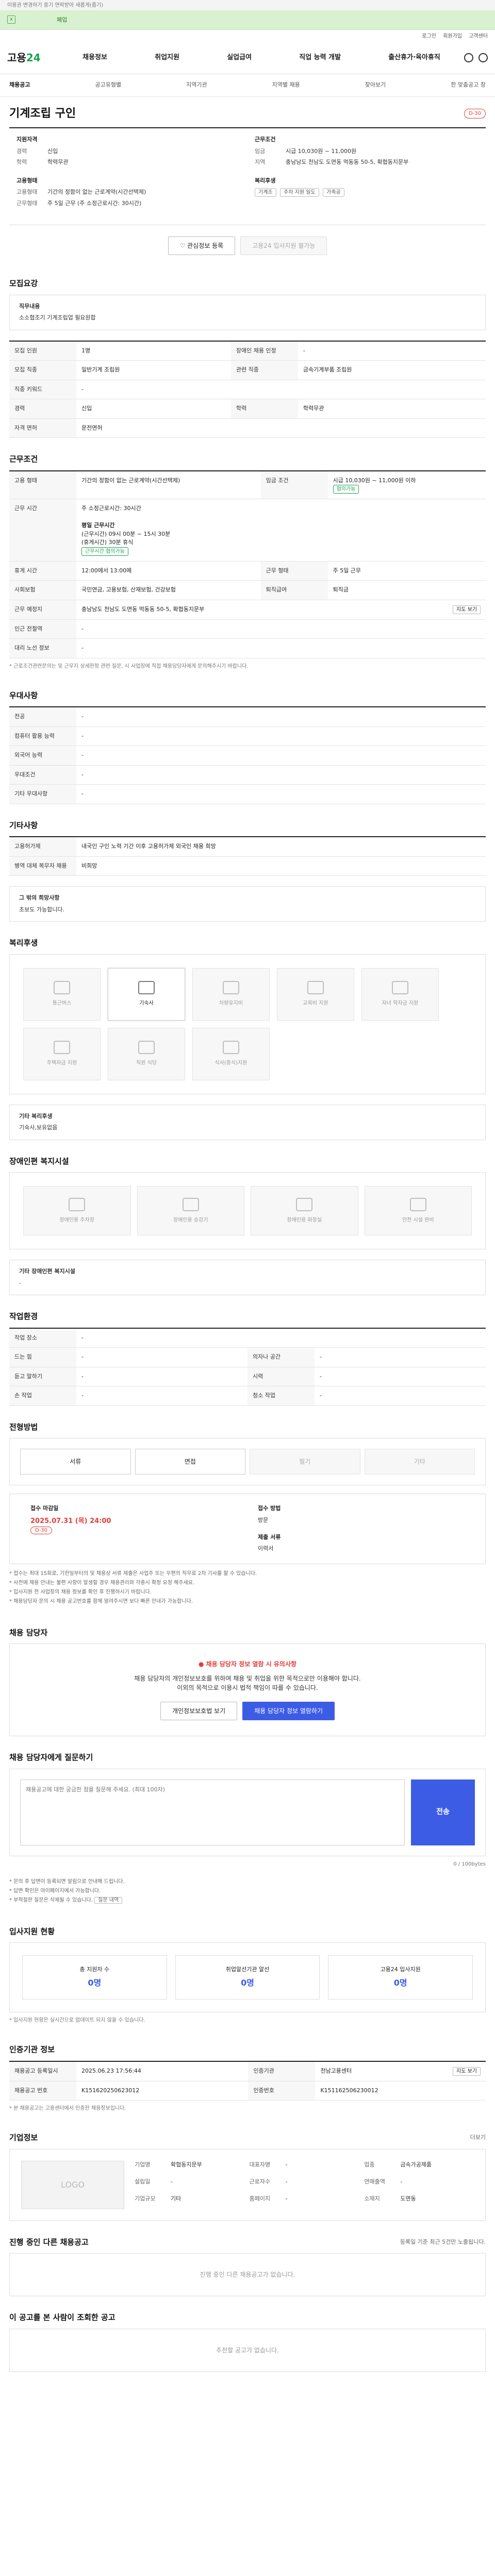 This screenshot has height=2576, width=495. I want to click on other-jobs-empty: 진행 중인 다른 채용공고가 없습니다., so click(247, 2274).